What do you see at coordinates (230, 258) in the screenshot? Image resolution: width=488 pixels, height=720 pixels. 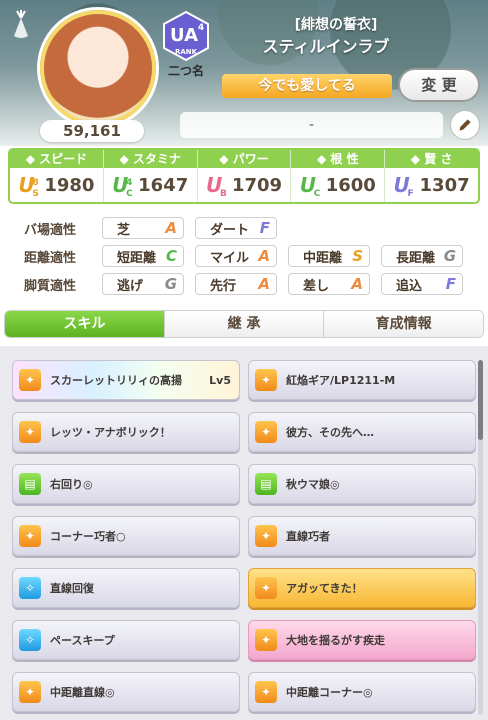 I see `aptitude-name: マイル` at bounding box center [230, 258].